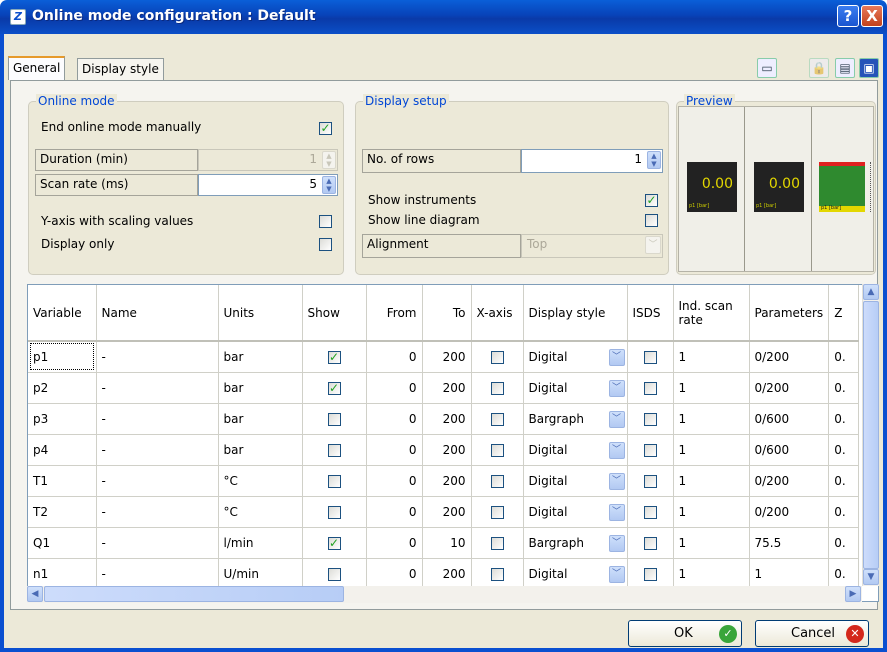 This screenshot has width=887, height=652. I want to click on table-row: p2- bar ✓ 0 200 Digital ﹀ 1 0/200 0., so click(444, 388).